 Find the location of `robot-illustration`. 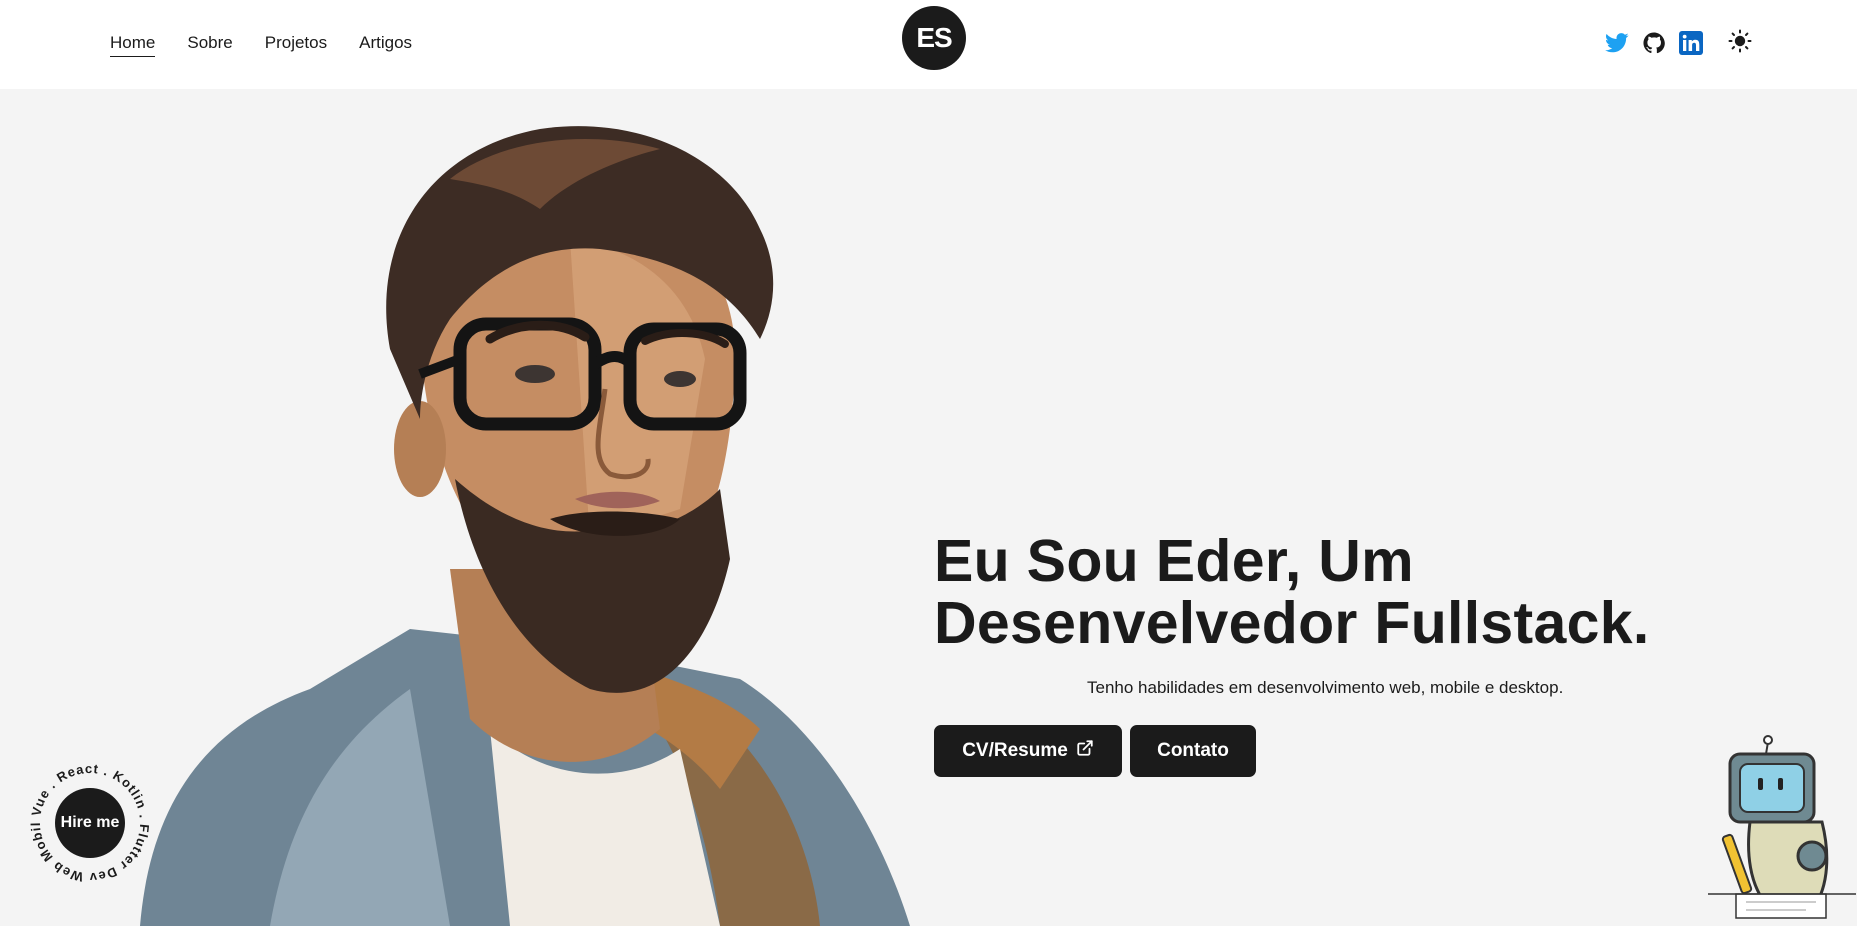

robot-illustration is located at coordinates (1781, 830).